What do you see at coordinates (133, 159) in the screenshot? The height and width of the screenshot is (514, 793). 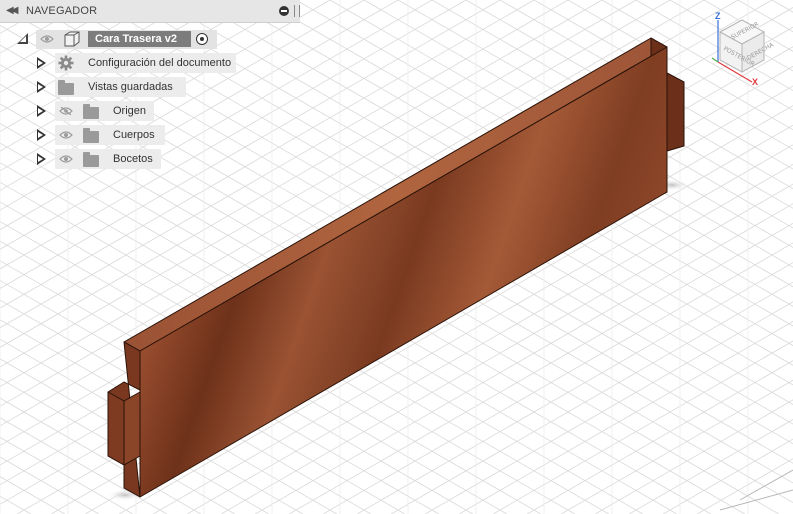 I see `sketches-label: Bocetos` at bounding box center [133, 159].